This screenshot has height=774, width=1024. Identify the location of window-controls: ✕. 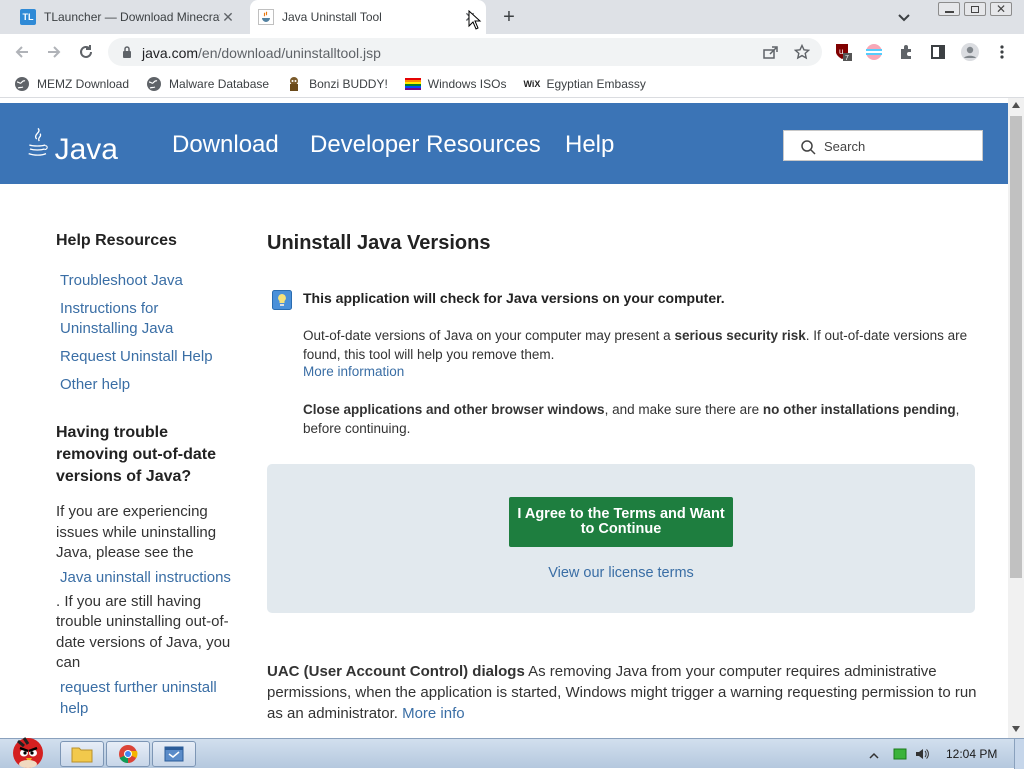
(975, 9).